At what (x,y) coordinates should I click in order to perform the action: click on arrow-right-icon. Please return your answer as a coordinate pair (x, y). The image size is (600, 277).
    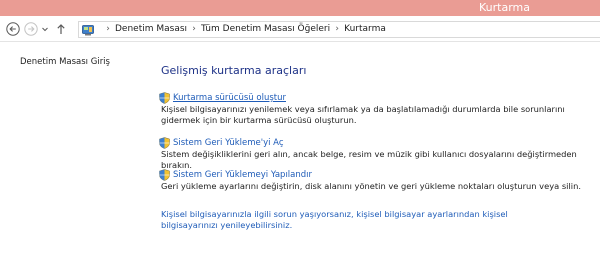
    Looking at the image, I should click on (31, 29).